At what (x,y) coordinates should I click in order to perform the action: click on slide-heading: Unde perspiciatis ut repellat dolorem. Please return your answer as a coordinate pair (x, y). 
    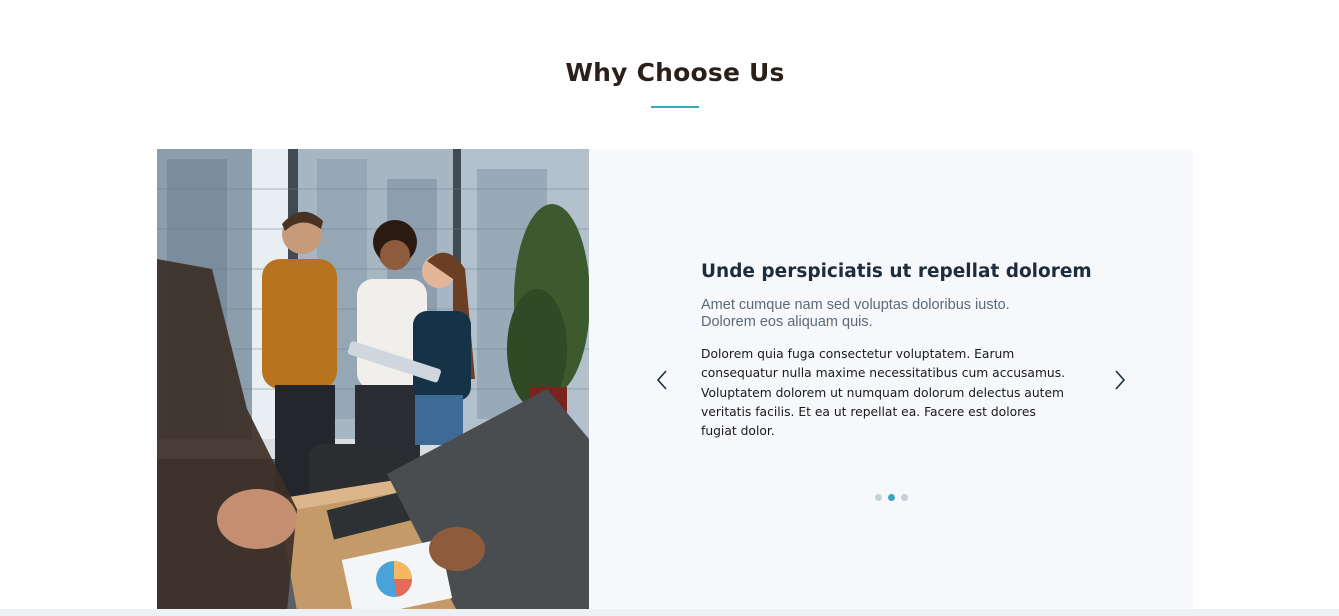
    Looking at the image, I should click on (896, 271).